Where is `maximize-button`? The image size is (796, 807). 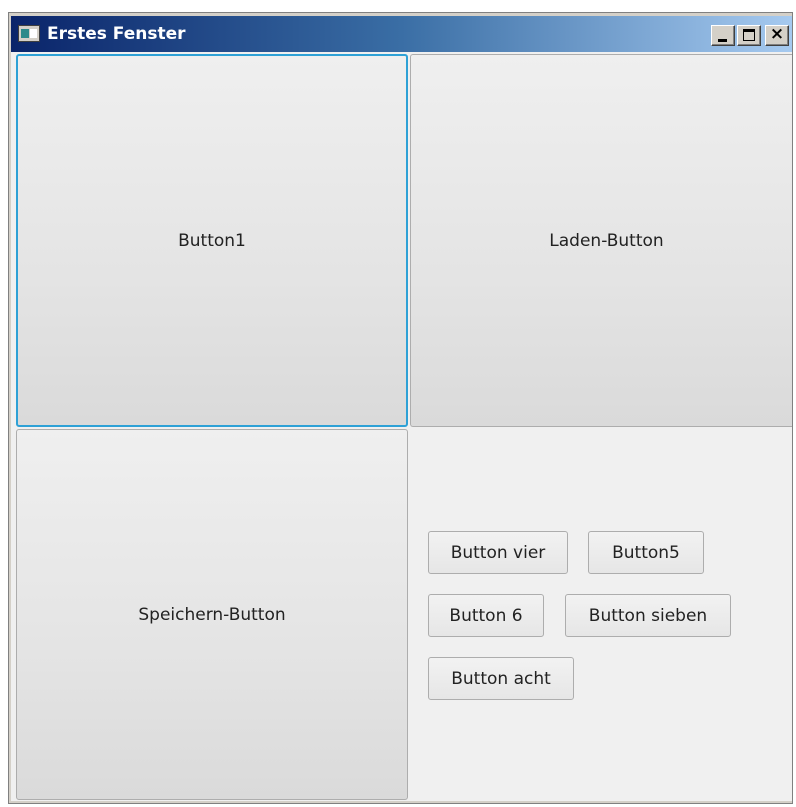 maximize-button is located at coordinates (749, 35).